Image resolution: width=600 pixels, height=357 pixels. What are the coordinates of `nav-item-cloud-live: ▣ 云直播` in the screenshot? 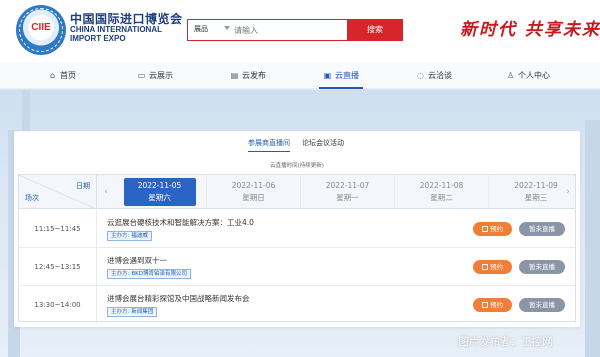 It's located at (341, 75).